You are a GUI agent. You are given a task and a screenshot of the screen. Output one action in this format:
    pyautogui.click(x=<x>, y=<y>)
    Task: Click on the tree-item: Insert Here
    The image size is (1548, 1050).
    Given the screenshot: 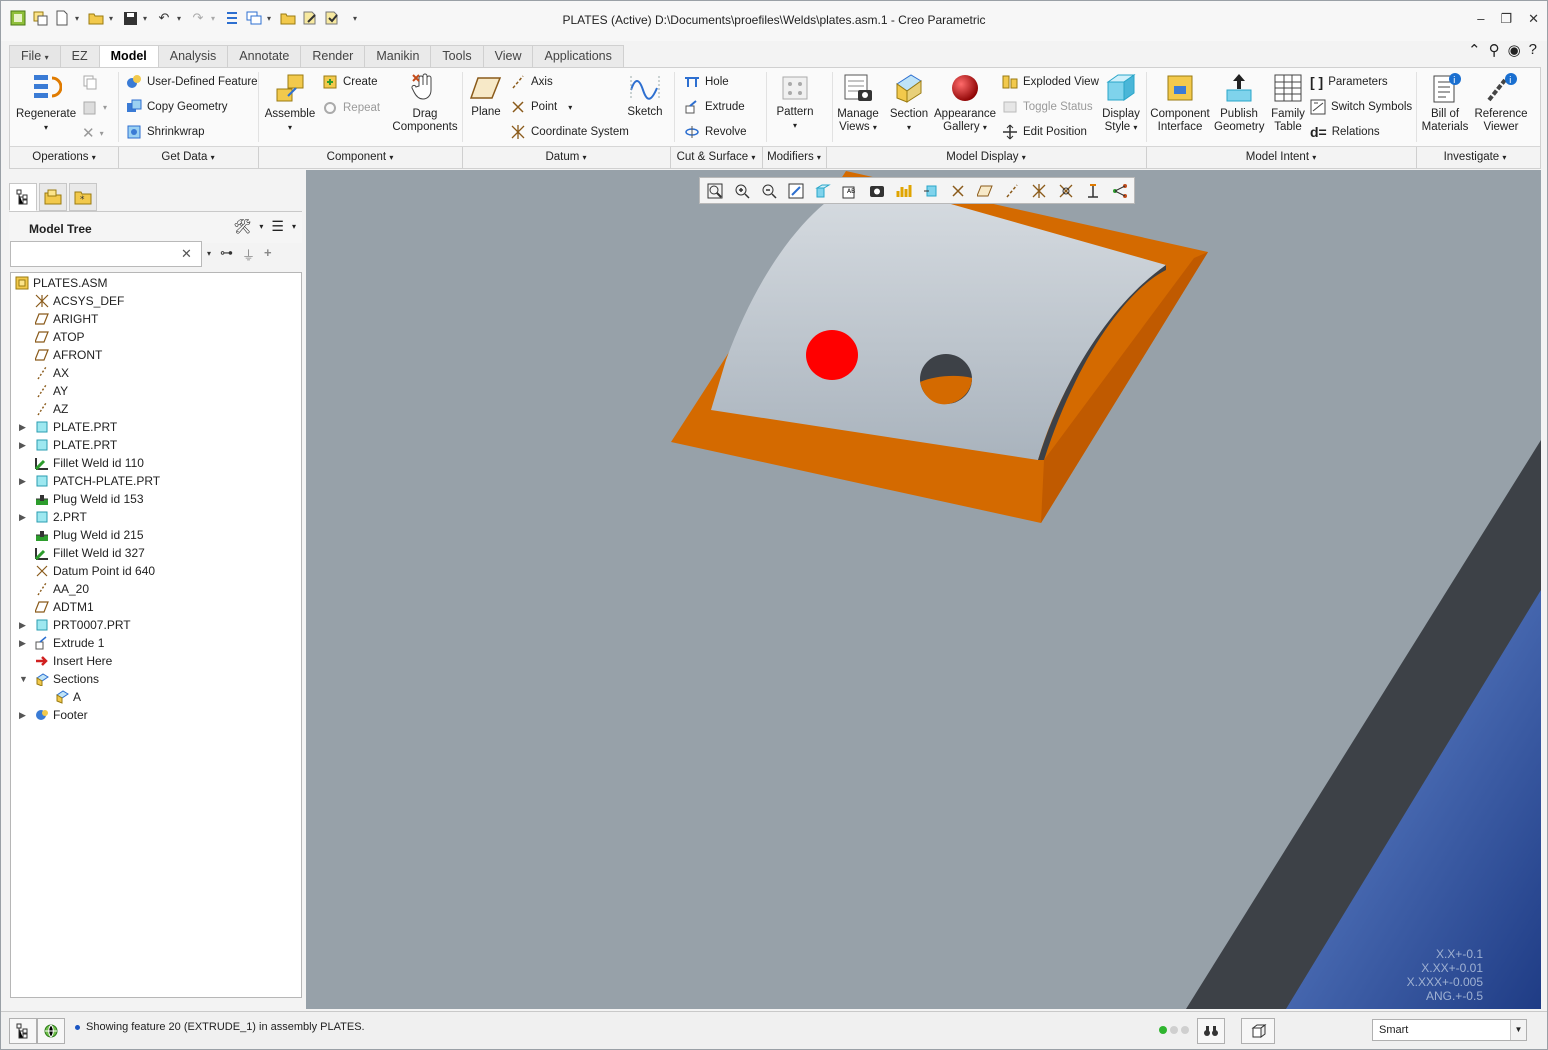 What is the action you would take?
    pyautogui.click(x=156, y=661)
    